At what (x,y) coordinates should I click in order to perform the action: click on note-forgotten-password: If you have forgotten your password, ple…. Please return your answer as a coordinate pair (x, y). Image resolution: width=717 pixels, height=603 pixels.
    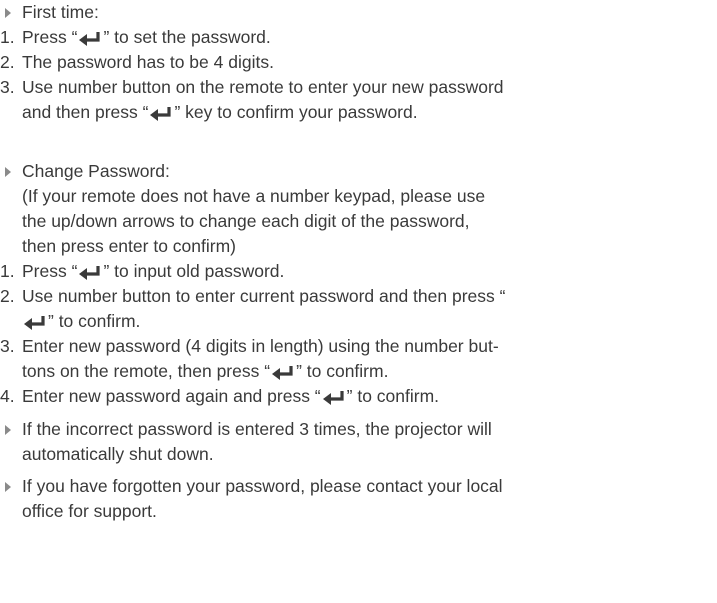
    Looking at the image, I should click on (358, 486).